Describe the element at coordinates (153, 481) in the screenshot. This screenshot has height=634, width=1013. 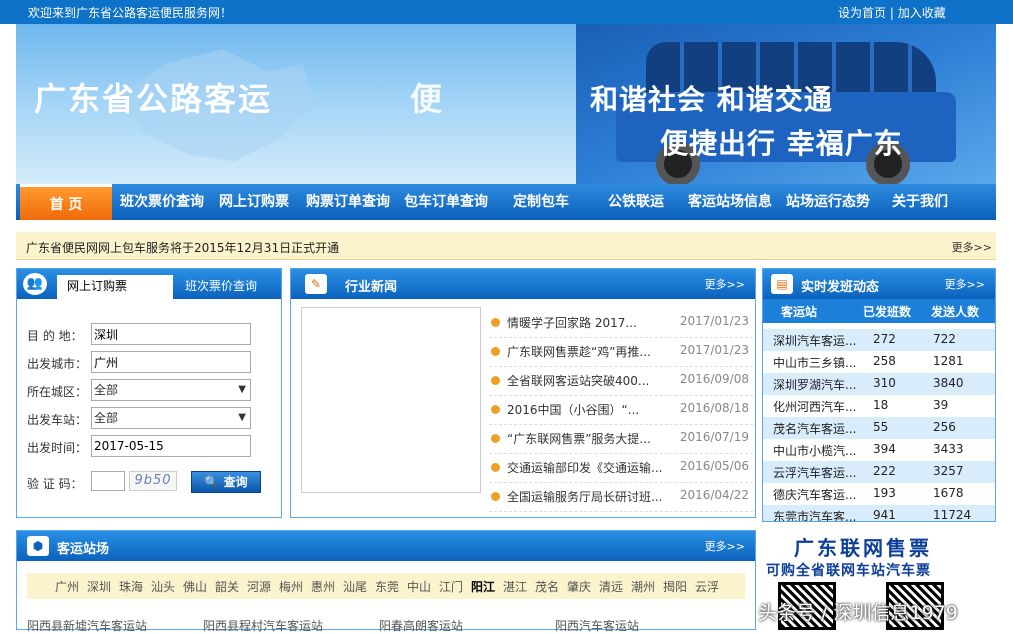
I see `captcha-image: 9b50` at that location.